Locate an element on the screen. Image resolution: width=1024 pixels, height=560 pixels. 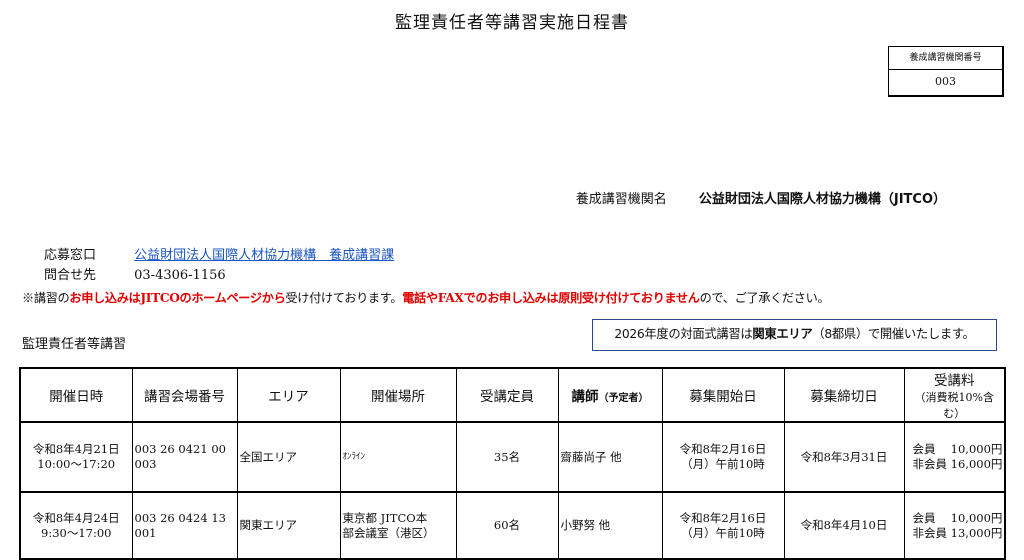
header-fee: 受講料 （消費税10%含む） is located at coordinates (954, 395).